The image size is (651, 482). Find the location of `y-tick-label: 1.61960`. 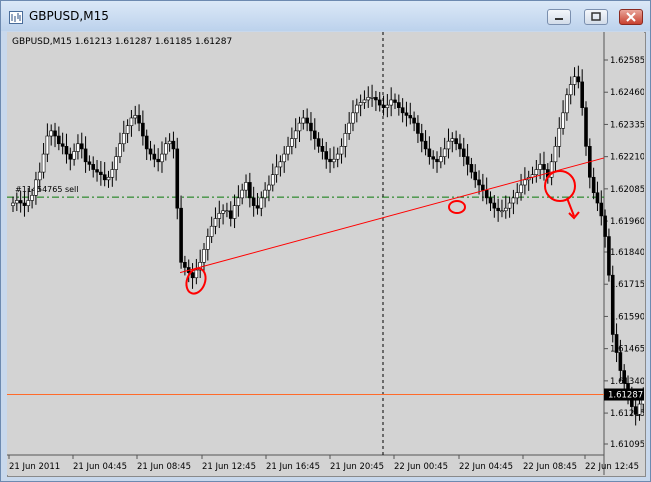

y-tick-label: 1.61960 is located at coordinates (627, 222).